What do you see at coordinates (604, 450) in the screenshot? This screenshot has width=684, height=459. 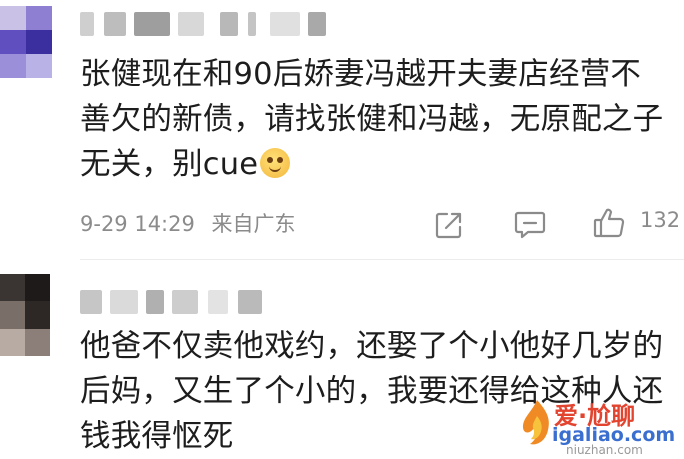 I see `watermark-url-secondary: niuzhan.com` at bounding box center [604, 450].